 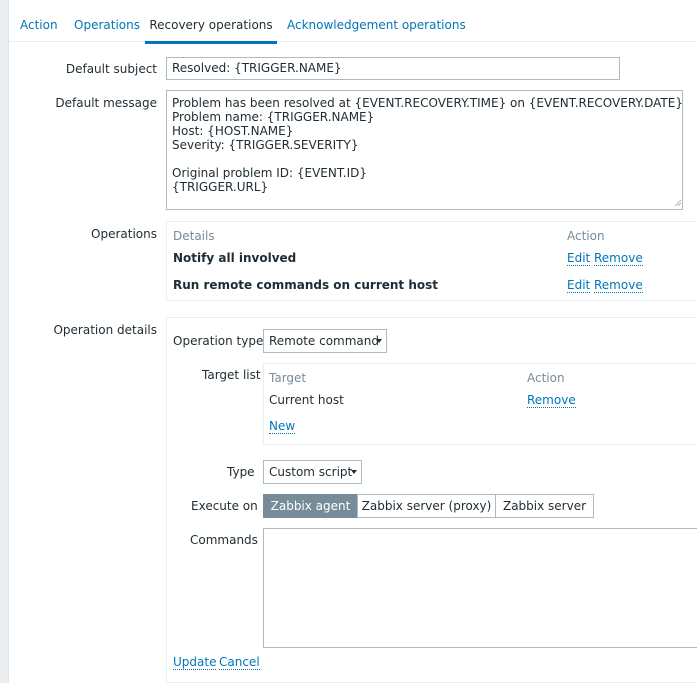 I want to click on operation-type-label: Operation type, so click(x=218, y=341).